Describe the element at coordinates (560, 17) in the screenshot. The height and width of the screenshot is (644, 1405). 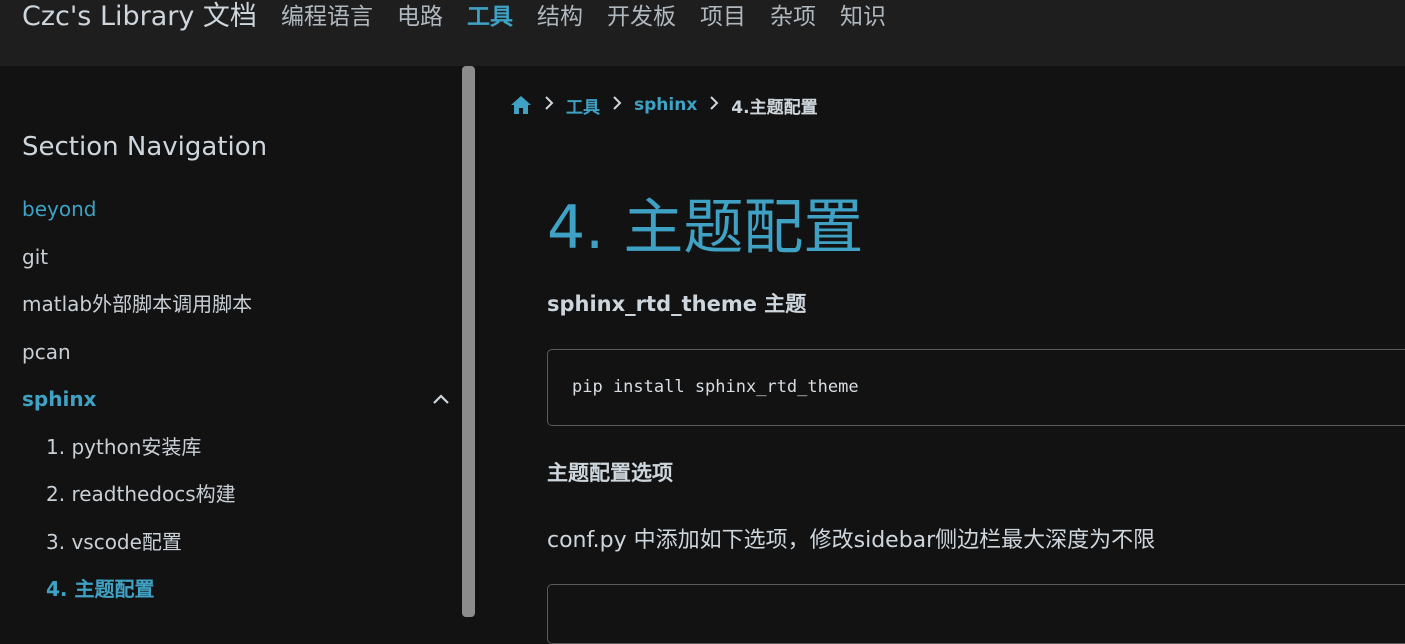
I see `nav-item-structure: 结构` at that location.